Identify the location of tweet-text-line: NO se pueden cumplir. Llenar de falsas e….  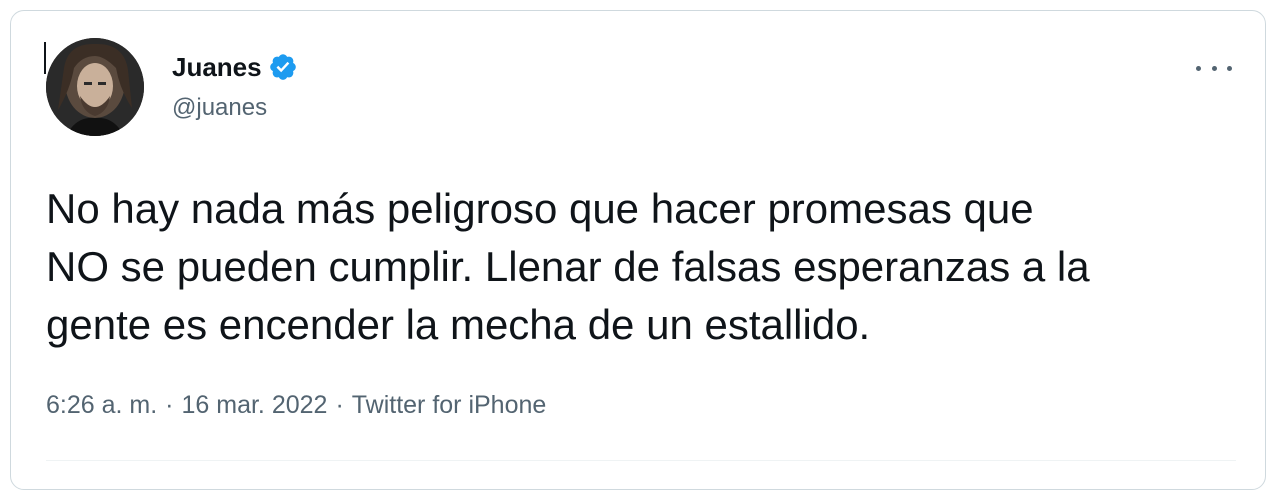
(568, 266).